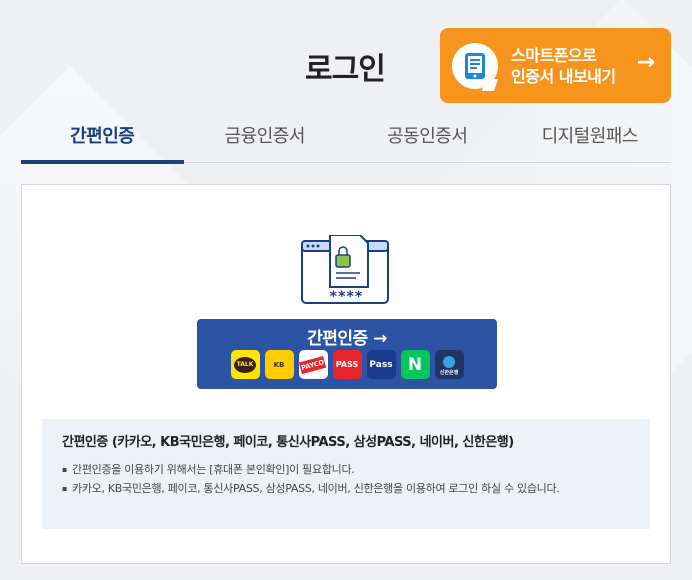 The height and width of the screenshot is (580, 692). I want to click on tab-simple-auth: 간편인증, so click(102, 141).